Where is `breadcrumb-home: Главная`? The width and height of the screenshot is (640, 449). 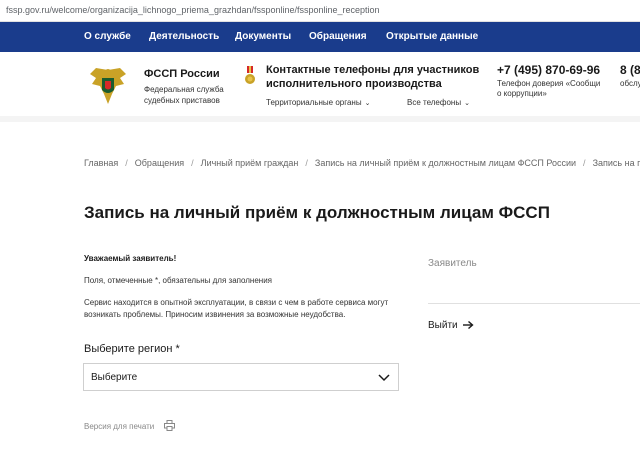
breadcrumb-home: Главная is located at coordinates (101, 163).